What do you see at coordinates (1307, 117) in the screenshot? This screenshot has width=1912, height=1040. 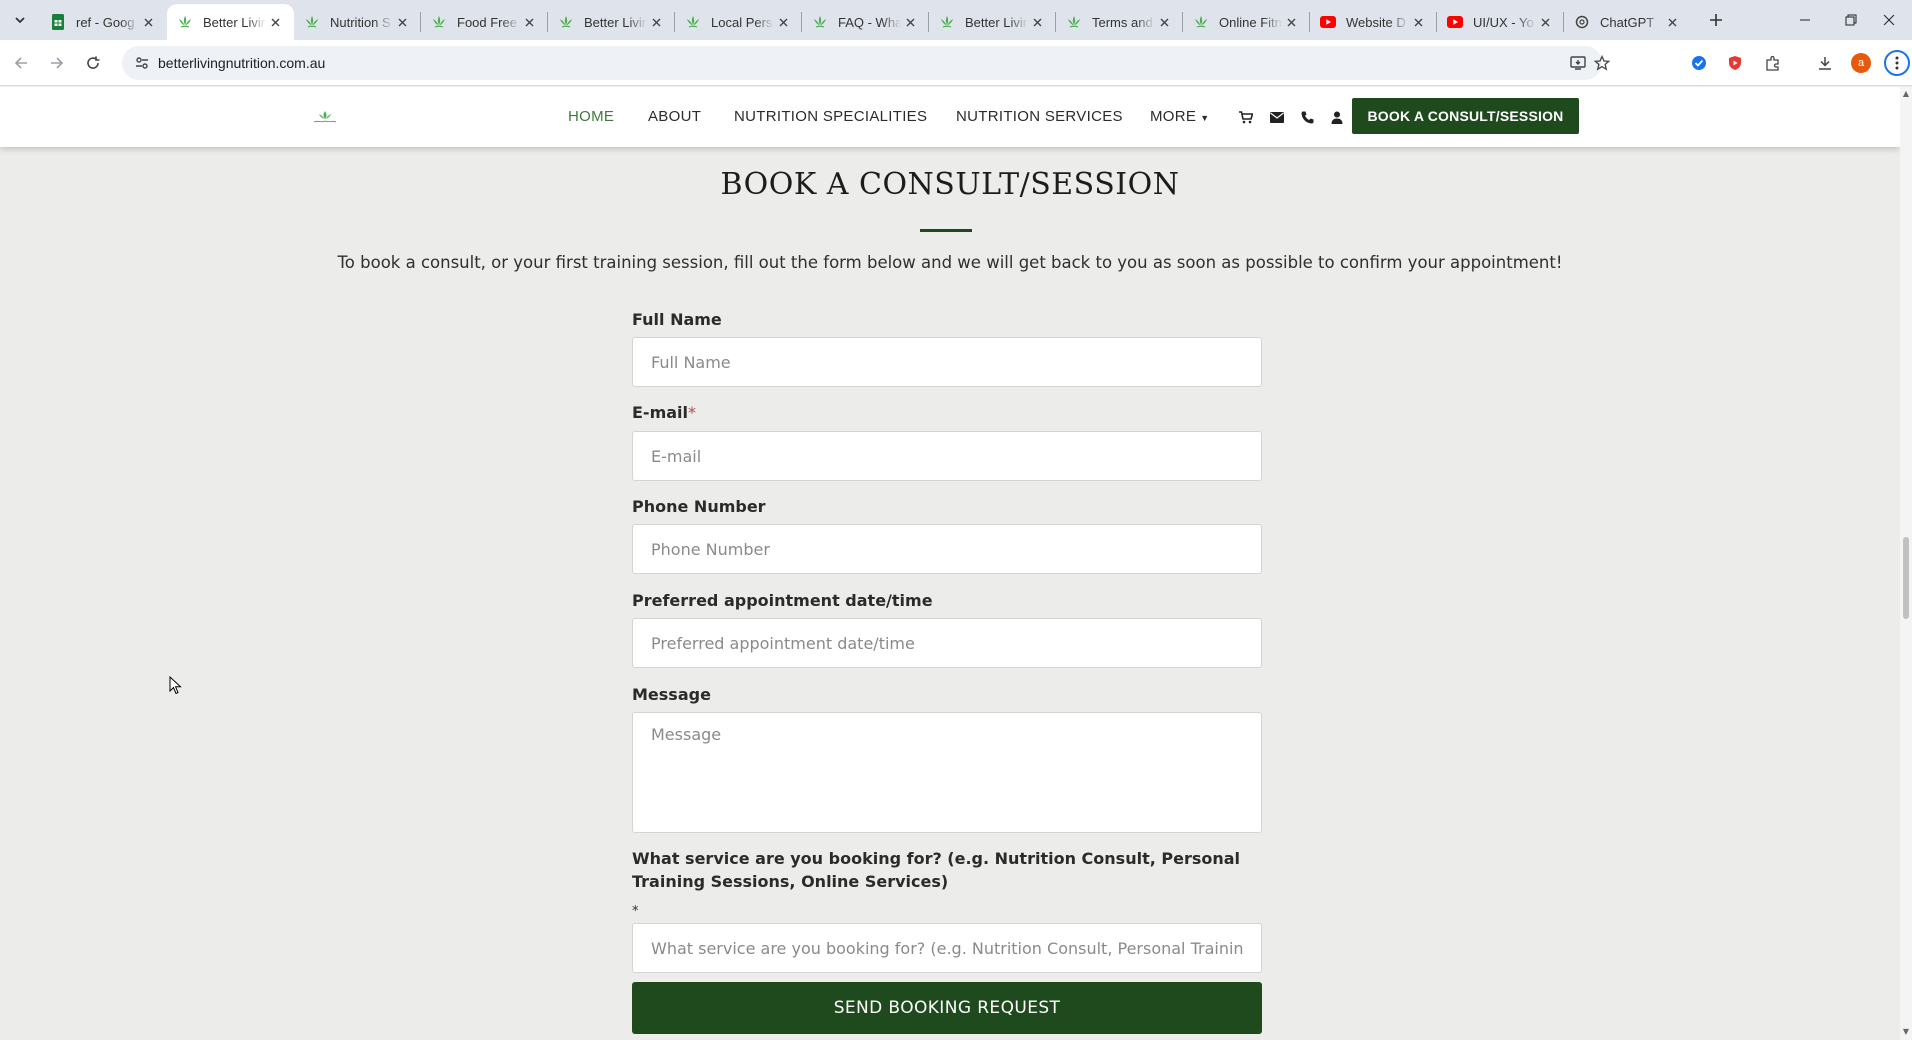 I see `phone-icon` at bounding box center [1307, 117].